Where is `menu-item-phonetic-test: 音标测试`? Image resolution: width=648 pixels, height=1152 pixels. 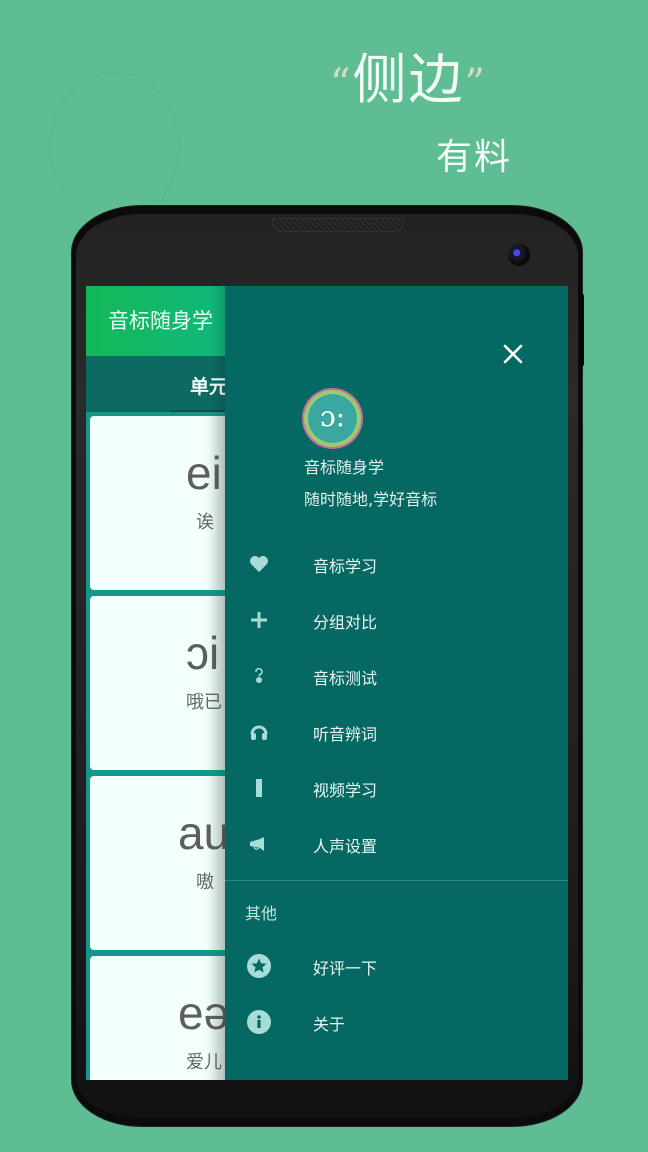
menu-item-phonetic-test: 音标测试 is located at coordinates (396, 676).